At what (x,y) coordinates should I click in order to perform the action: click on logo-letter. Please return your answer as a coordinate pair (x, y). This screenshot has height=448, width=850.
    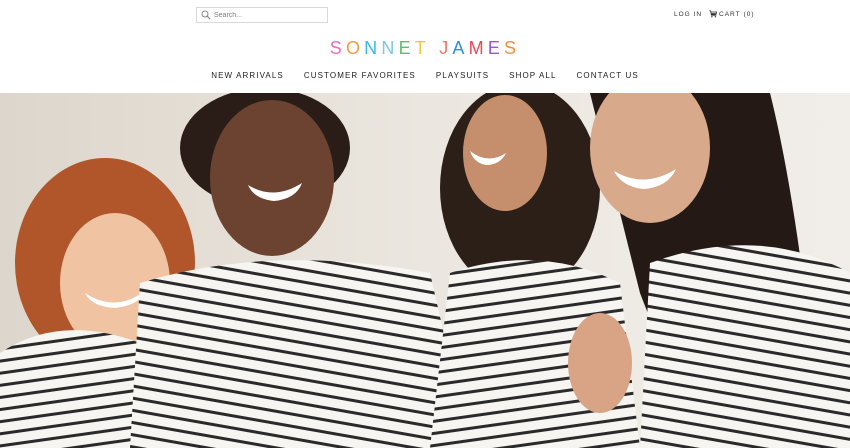
    Looking at the image, I should click on (434, 48).